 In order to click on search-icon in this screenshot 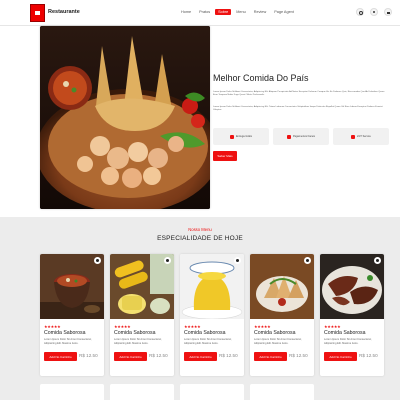, I will do `click(360, 12)`.